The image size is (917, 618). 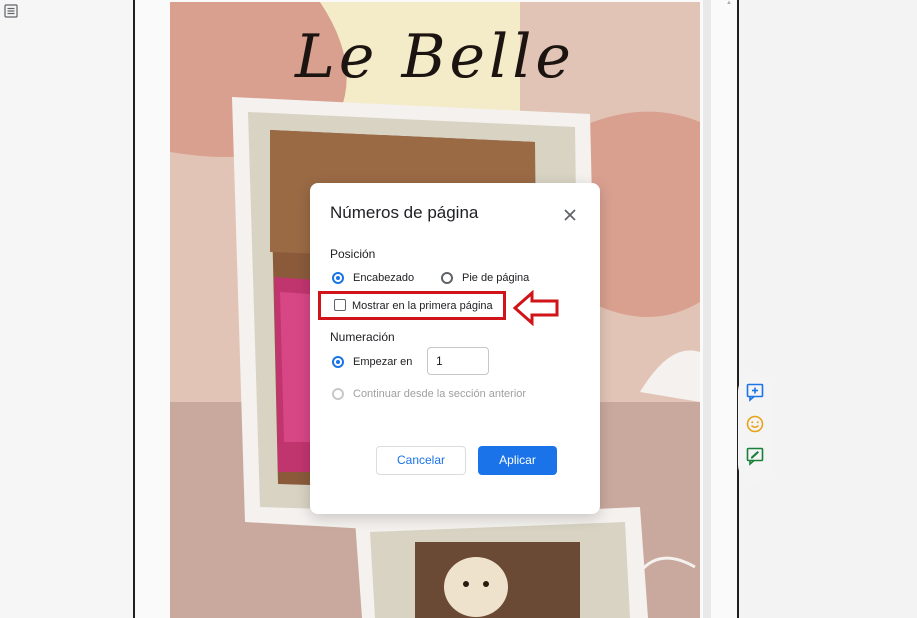 What do you see at coordinates (755, 424) in the screenshot?
I see `emoji-icon` at bounding box center [755, 424].